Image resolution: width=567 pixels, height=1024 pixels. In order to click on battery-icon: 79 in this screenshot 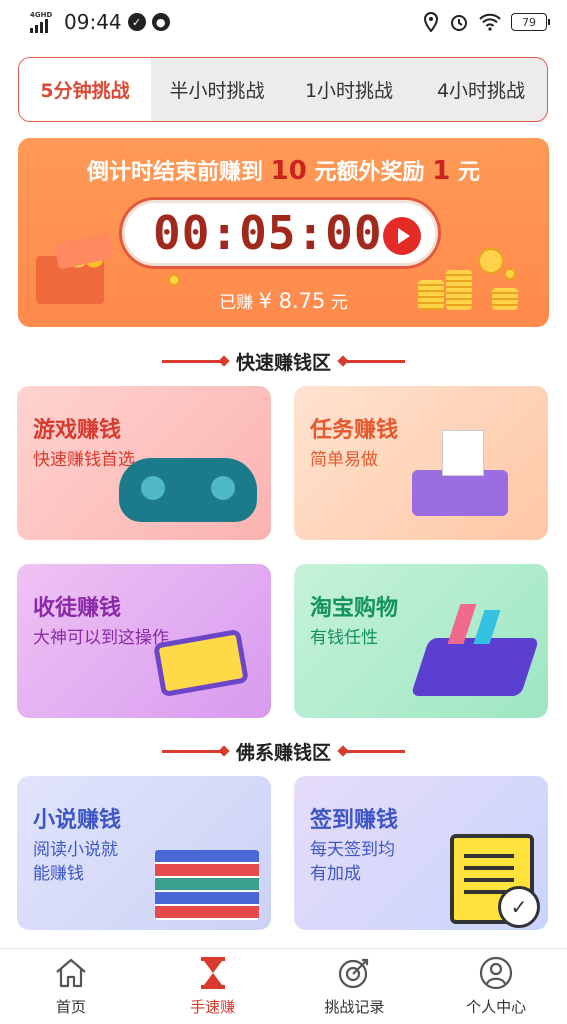, I will do `click(530, 22)`.